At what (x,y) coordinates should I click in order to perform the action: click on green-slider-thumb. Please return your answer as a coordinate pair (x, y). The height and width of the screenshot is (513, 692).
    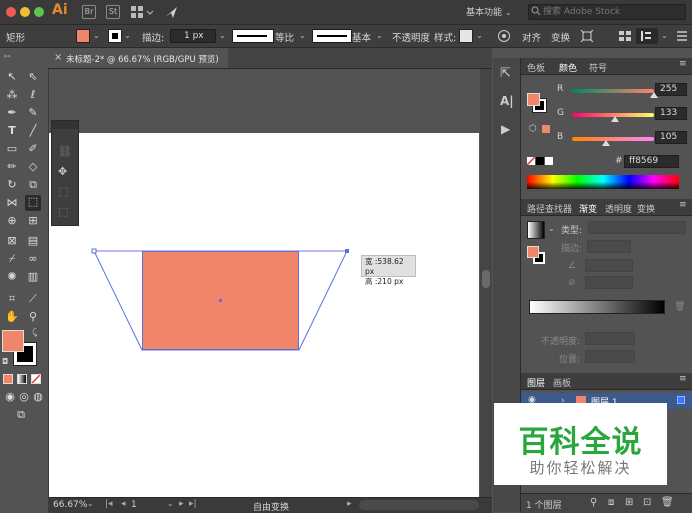
    Looking at the image, I should click on (614, 119).